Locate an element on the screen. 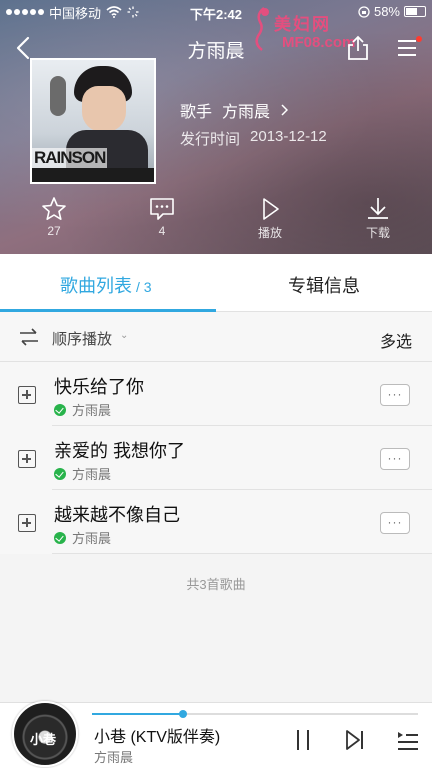 The height and width of the screenshot is (768, 432). mini-player: 小巷 小巷 (KTV版伴奏) 方雨晨 is located at coordinates (216, 734).